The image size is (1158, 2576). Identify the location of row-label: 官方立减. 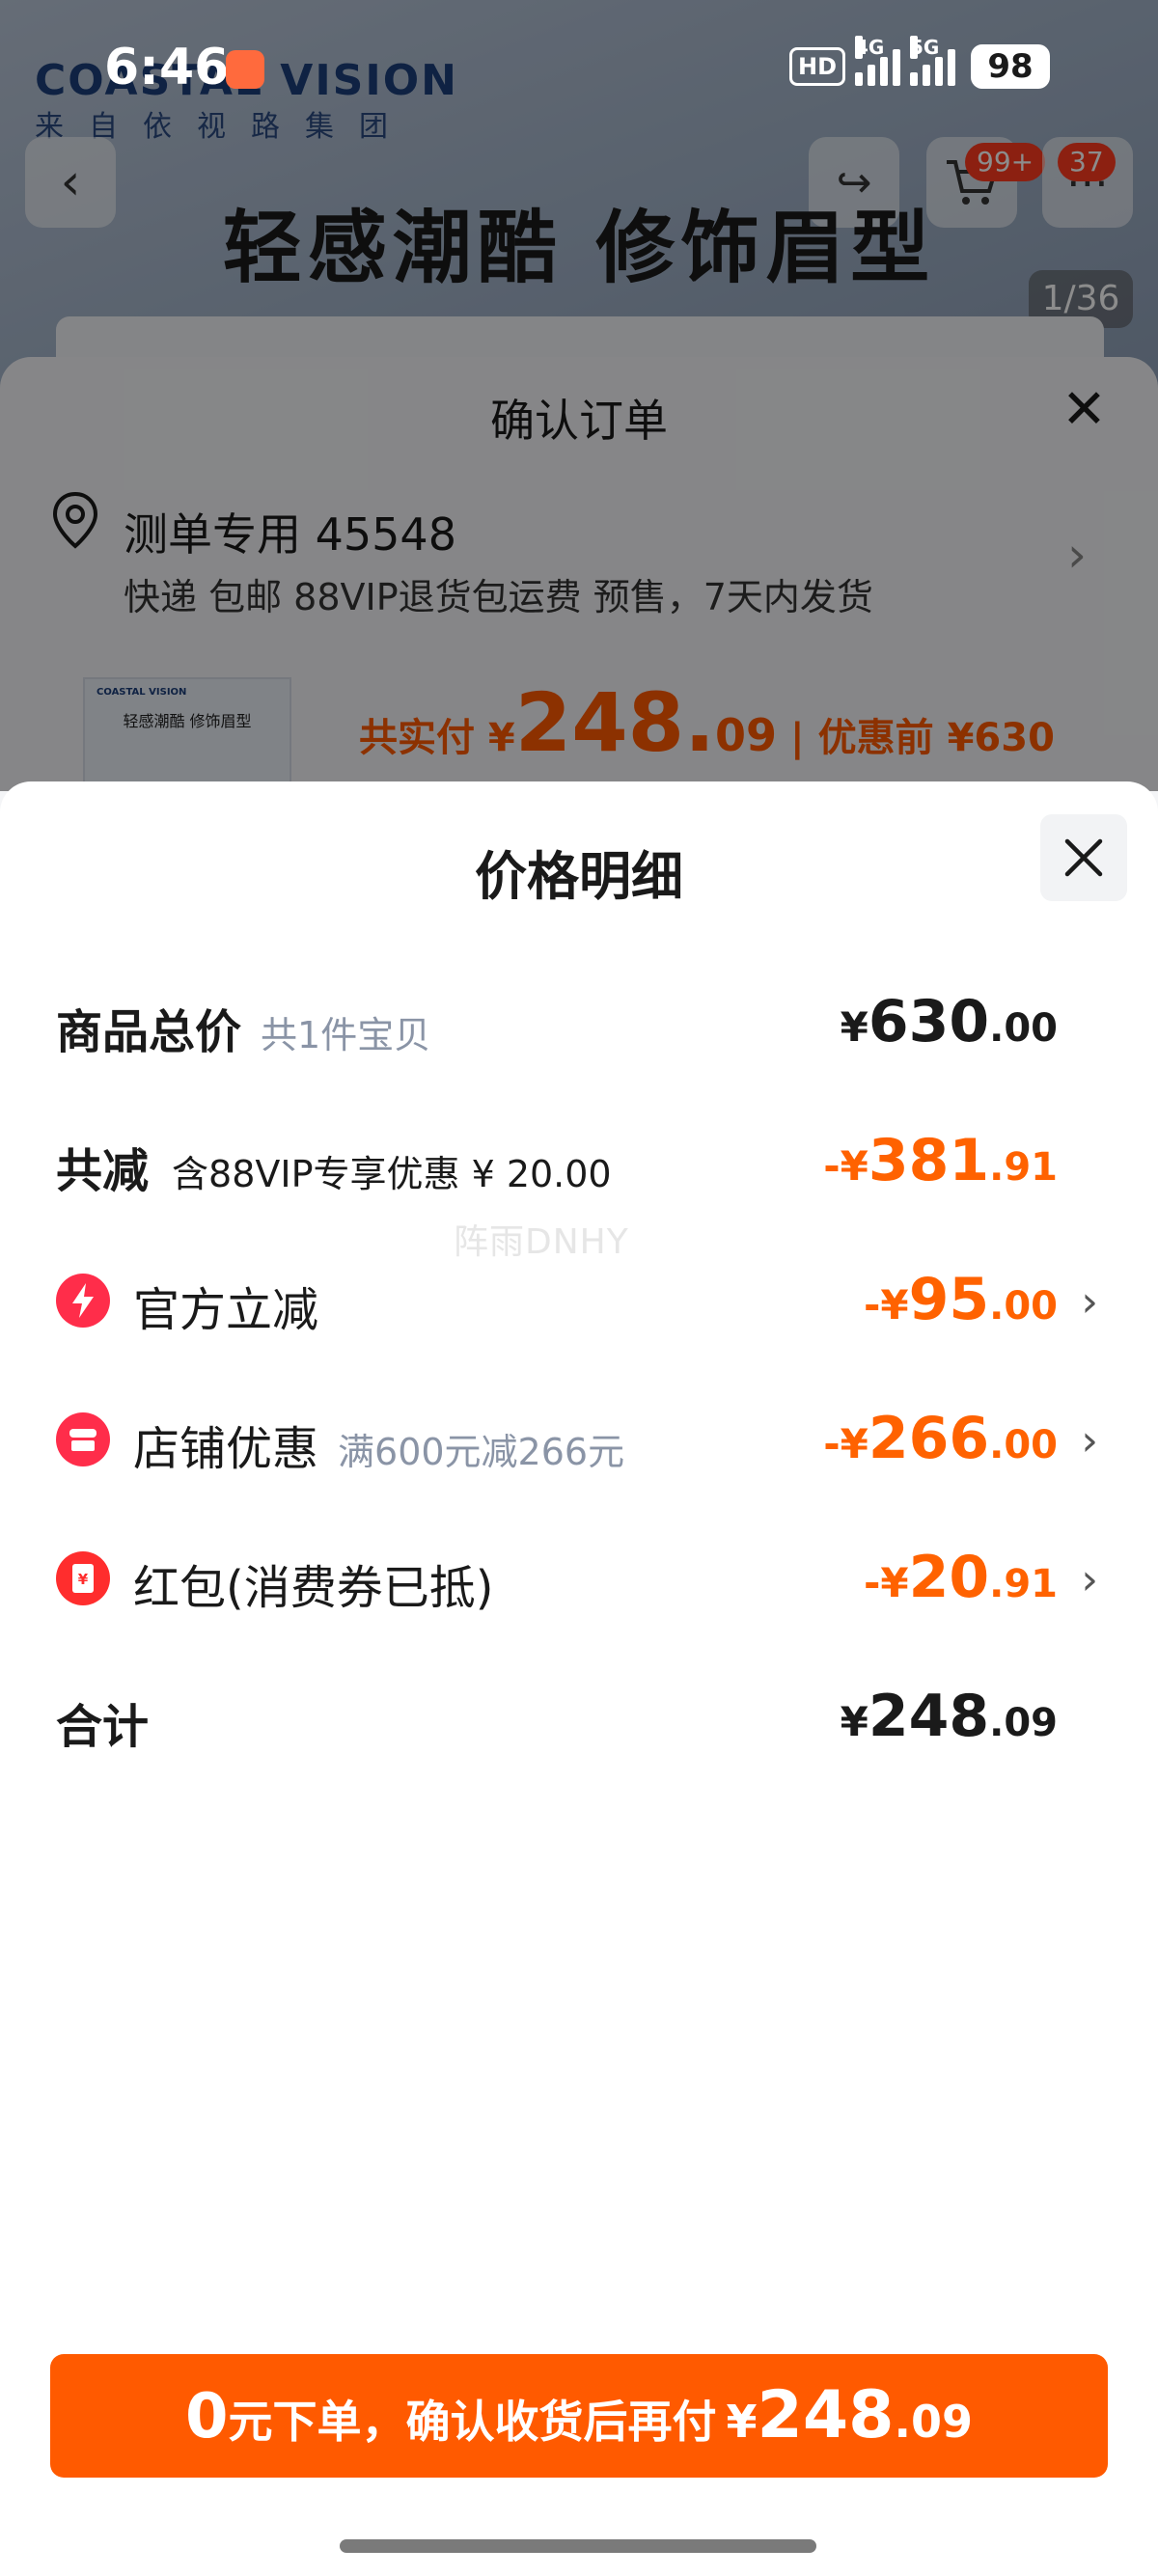
(226, 1310).